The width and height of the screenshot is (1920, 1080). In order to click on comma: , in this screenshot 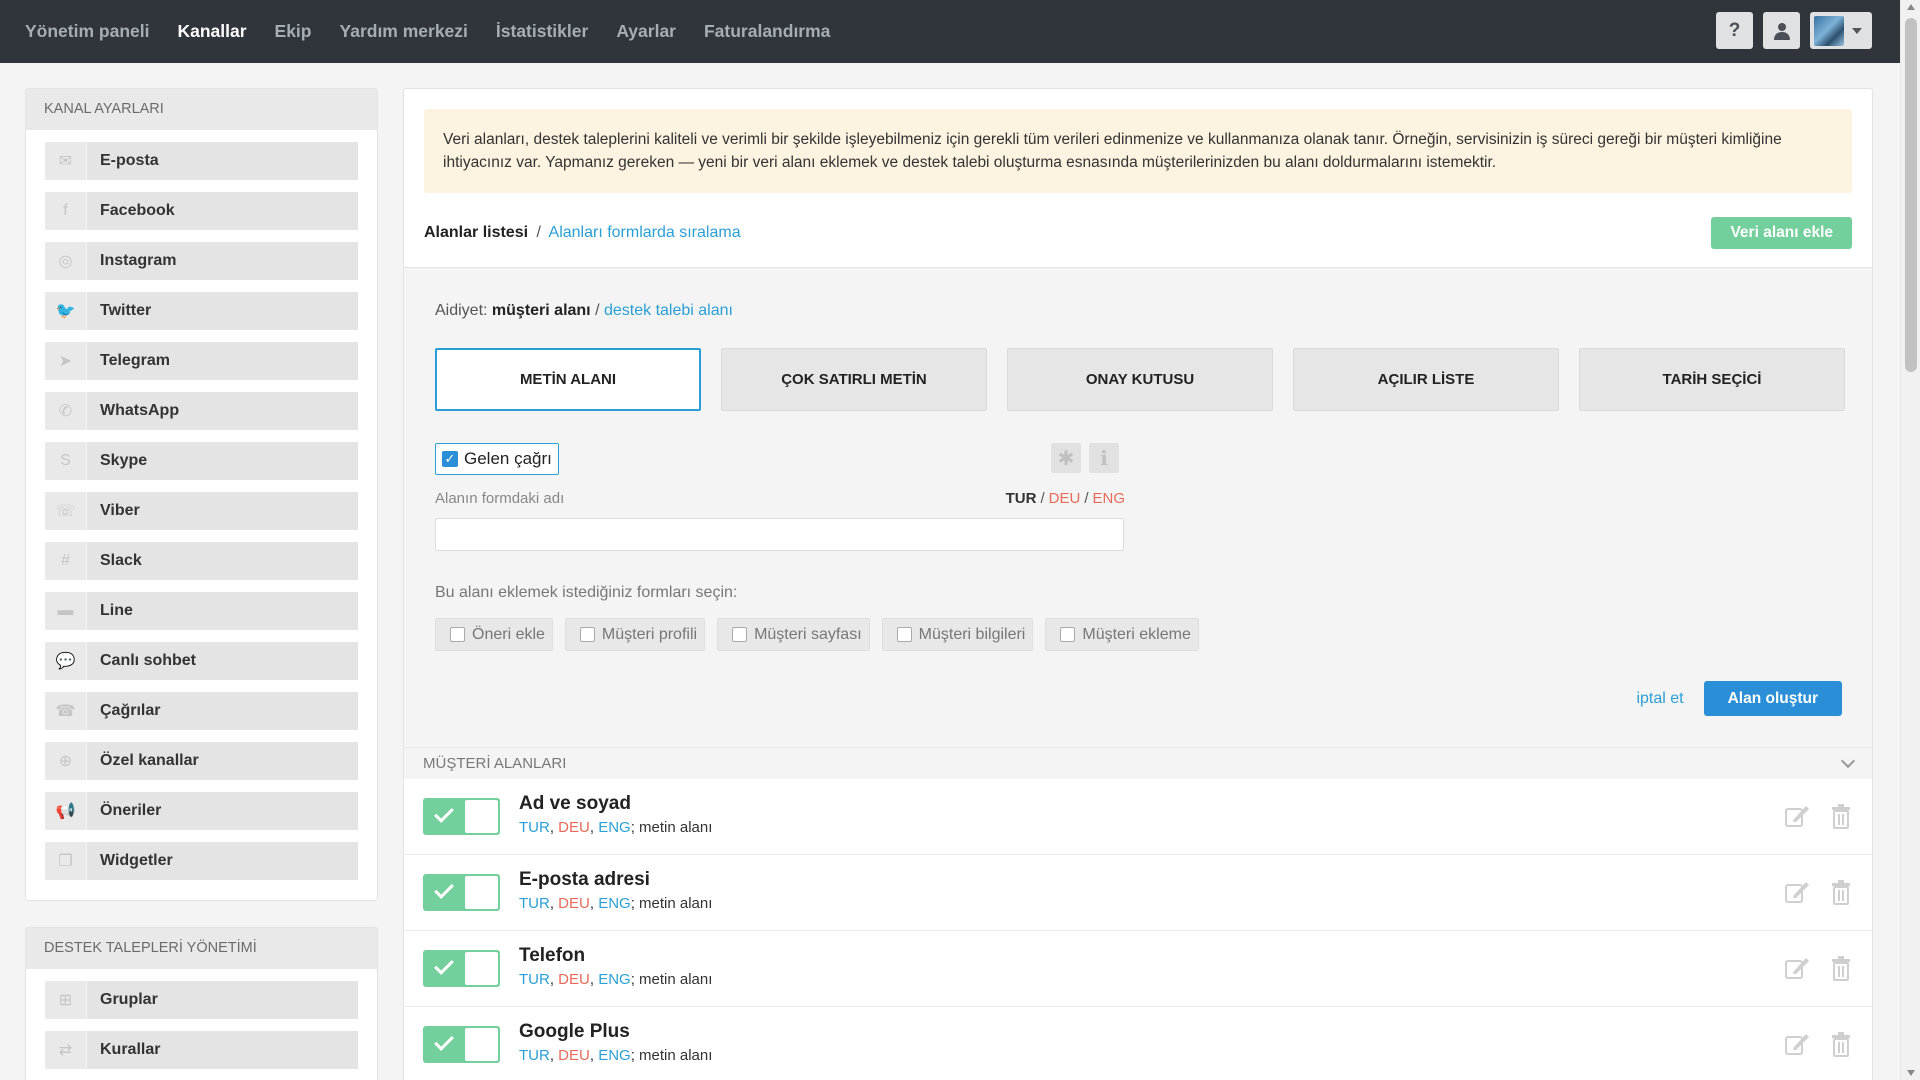, I will do `click(554, 1055)`.